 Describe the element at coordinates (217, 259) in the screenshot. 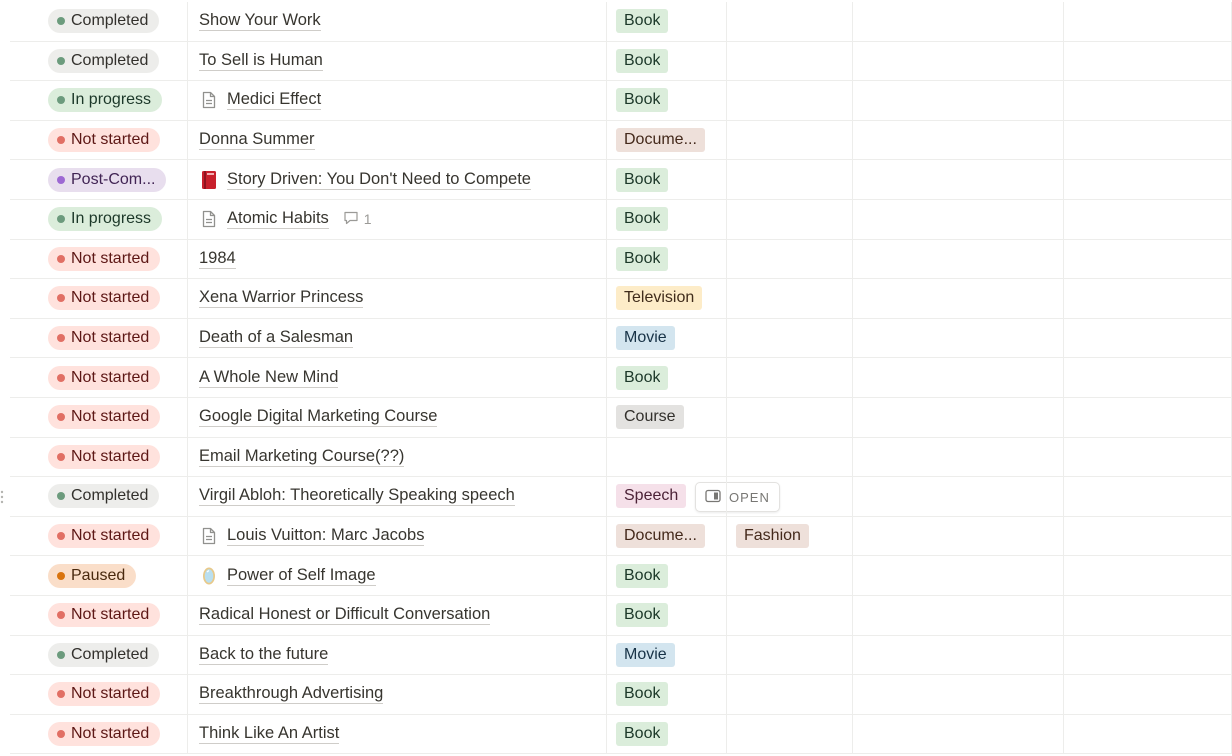

I see `page-title-link: 1984` at that location.